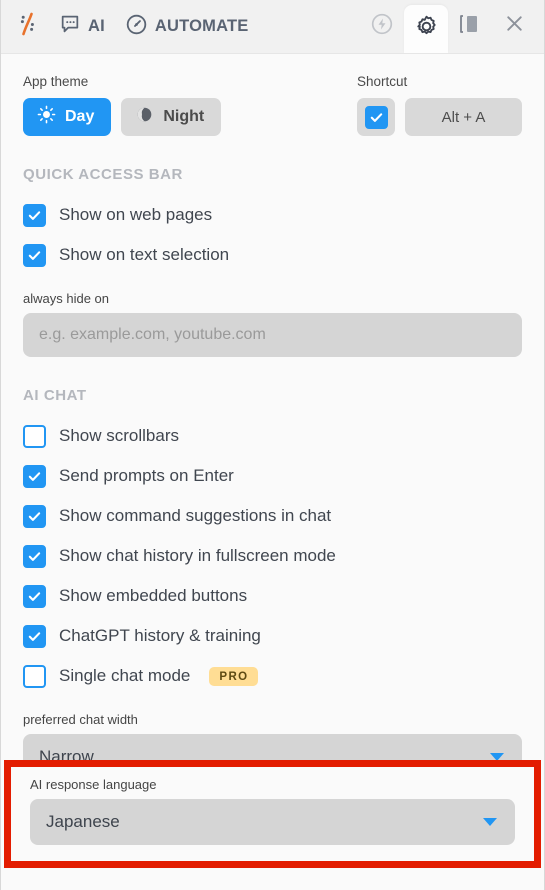  Describe the element at coordinates (153, 595) in the screenshot. I see `label-show-embedded-buttons: Show embedded buttons` at that location.